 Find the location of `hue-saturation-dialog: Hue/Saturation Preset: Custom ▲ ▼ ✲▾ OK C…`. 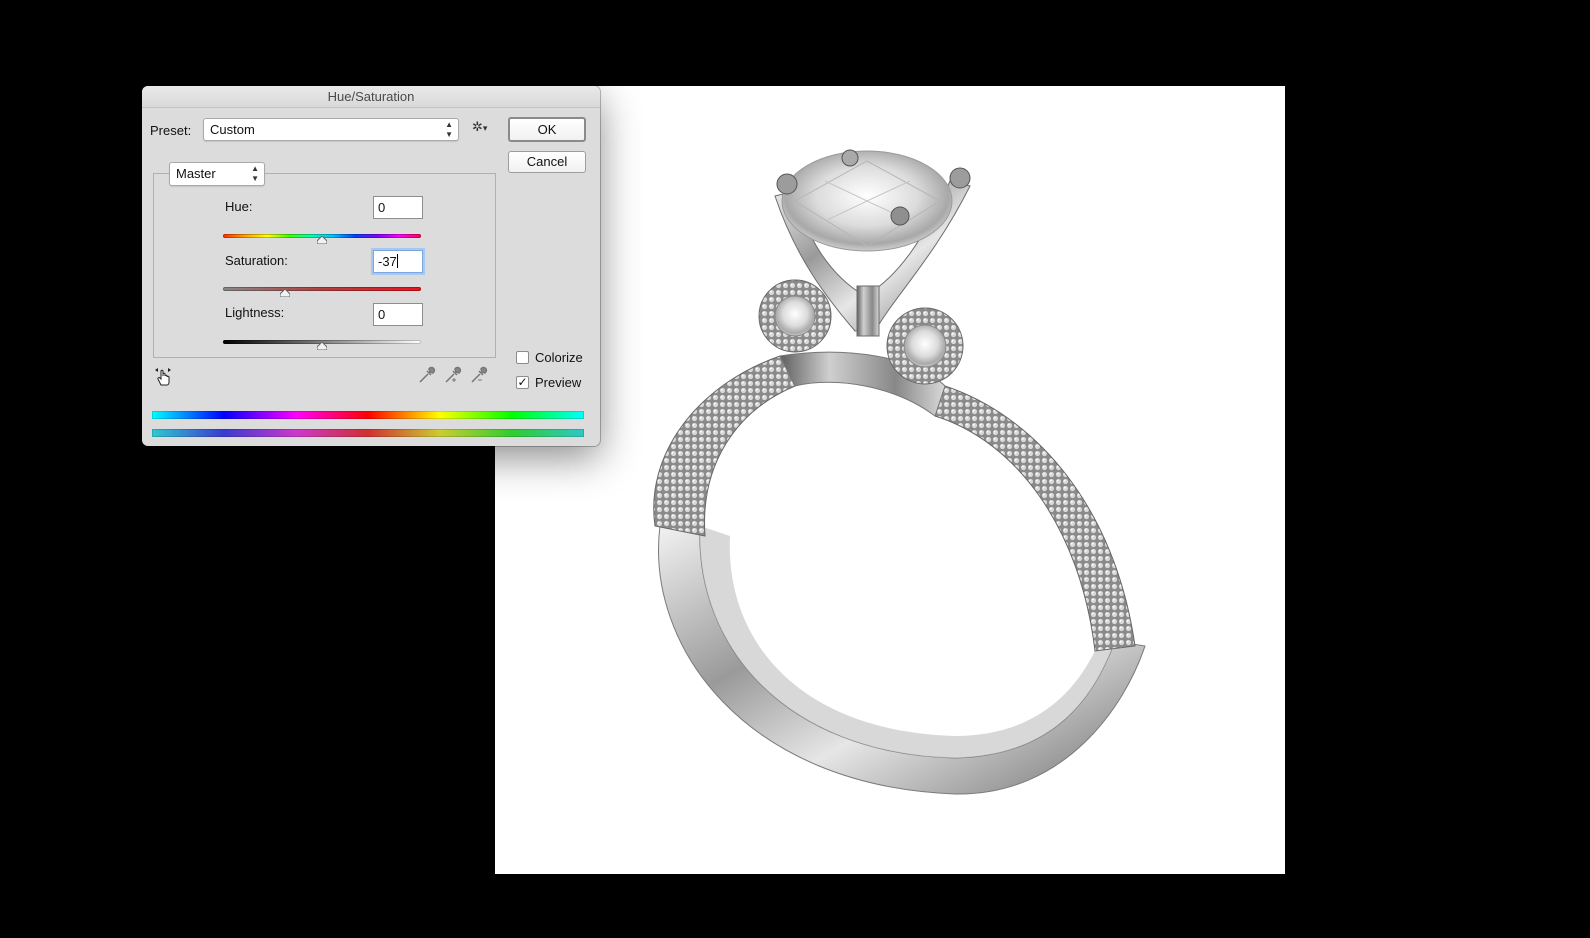

hue-saturation-dialog: Hue/Saturation Preset: Custom ▲ ▼ ✲▾ OK C… is located at coordinates (371, 266).